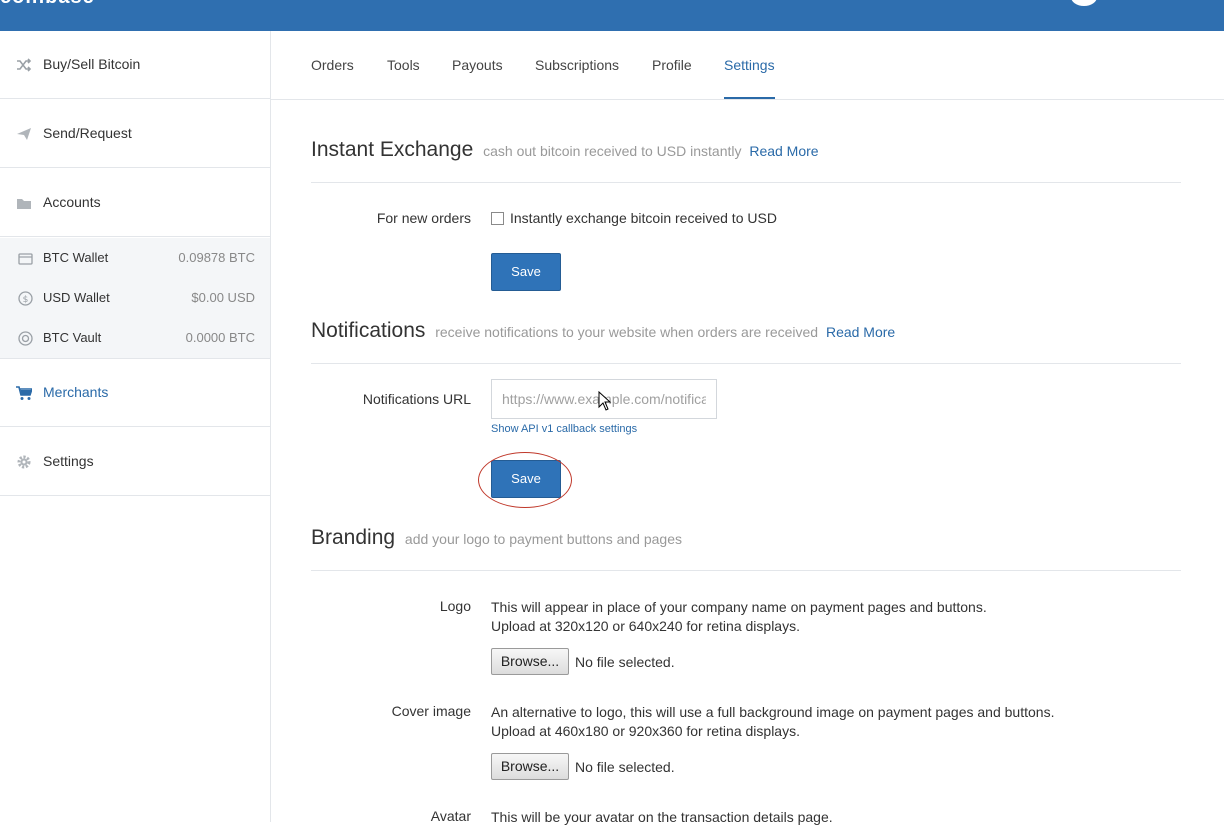 This screenshot has width=1224, height=827. What do you see at coordinates (392, 149) in the screenshot?
I see `section-title: Instant Exchange` at bounding box center [392, 149].